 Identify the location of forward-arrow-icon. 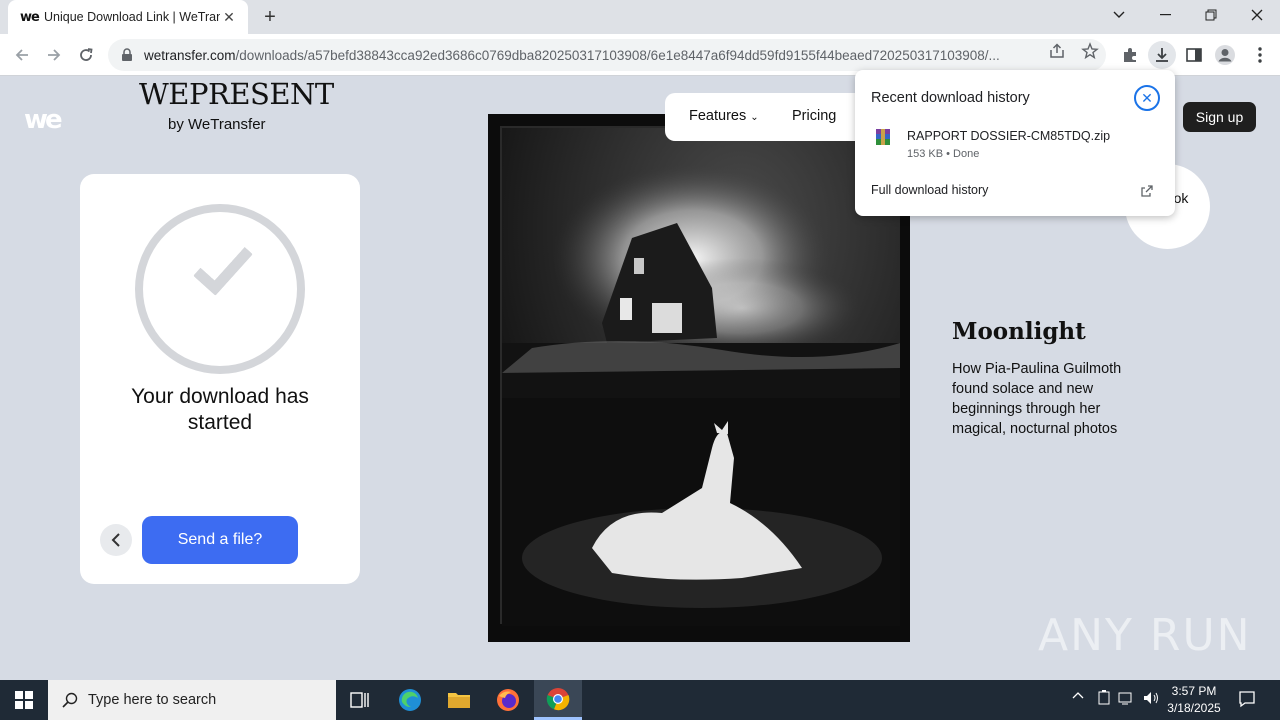
(54, 55).